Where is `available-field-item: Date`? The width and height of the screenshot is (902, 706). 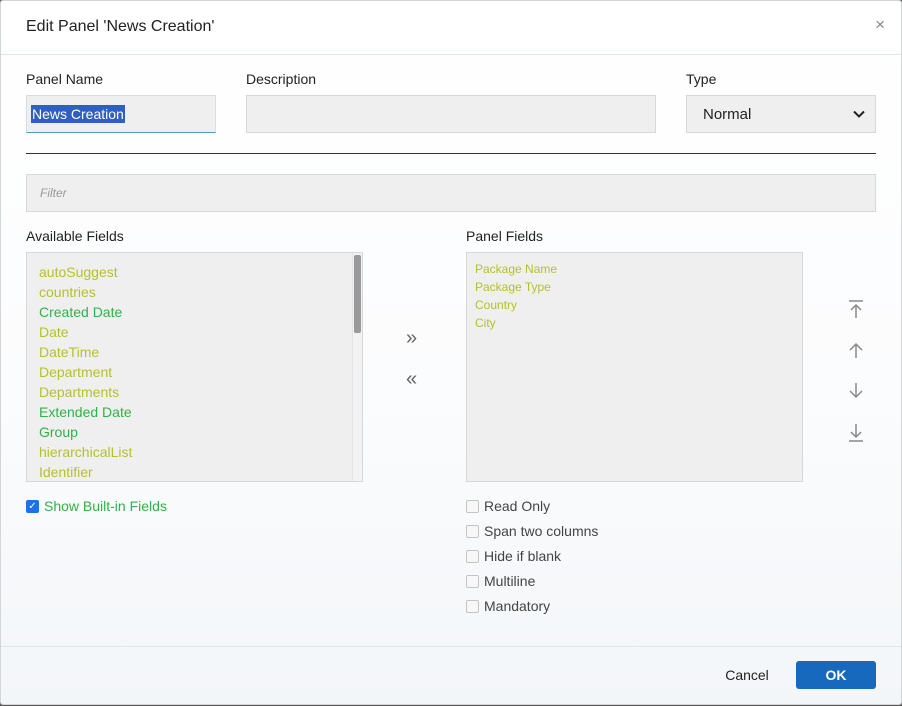
available-field-item: Date is located at coordinates (200, 332).